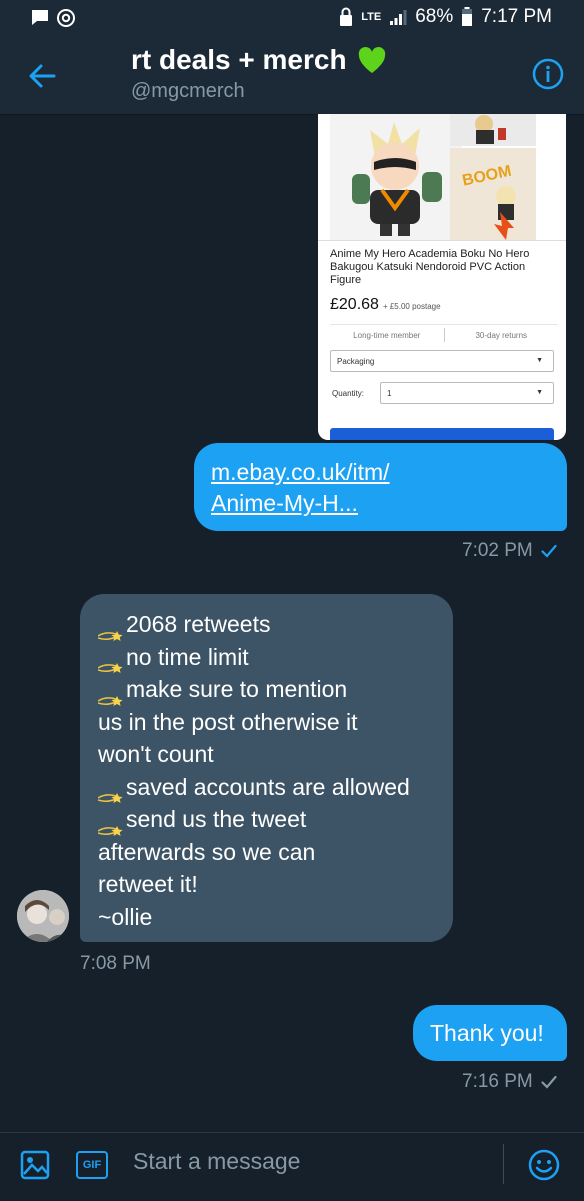  Describe the element at coordinates (348, 393) in the screenshot. I see `quantity-label: Quantity:` at that location.